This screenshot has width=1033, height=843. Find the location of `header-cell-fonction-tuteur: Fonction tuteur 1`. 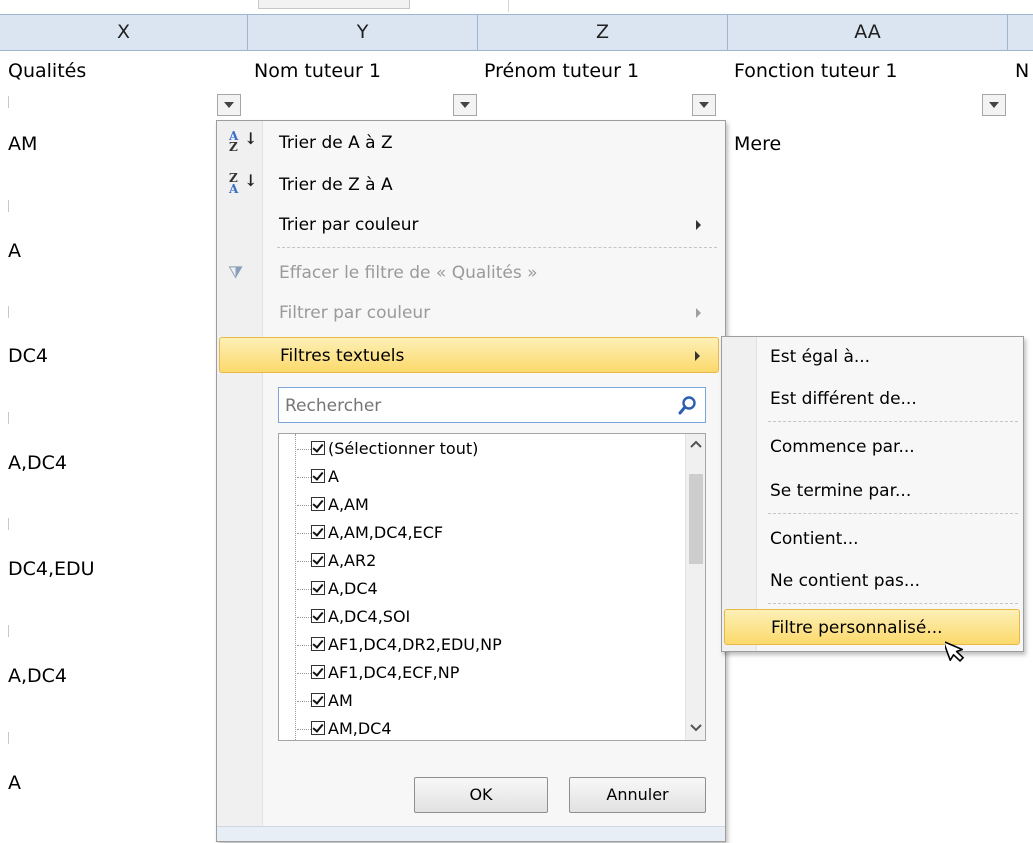

header-cell-fonction-tuteur: Fonction tuteur 1 is located at coordinates (815, 71).